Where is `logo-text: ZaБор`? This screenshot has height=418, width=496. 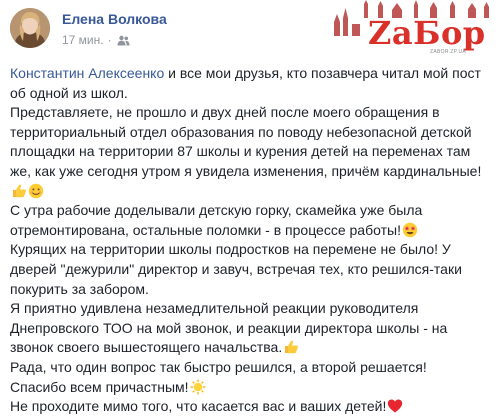 logo-text: ZaБор is located at coordinates (427, 33).